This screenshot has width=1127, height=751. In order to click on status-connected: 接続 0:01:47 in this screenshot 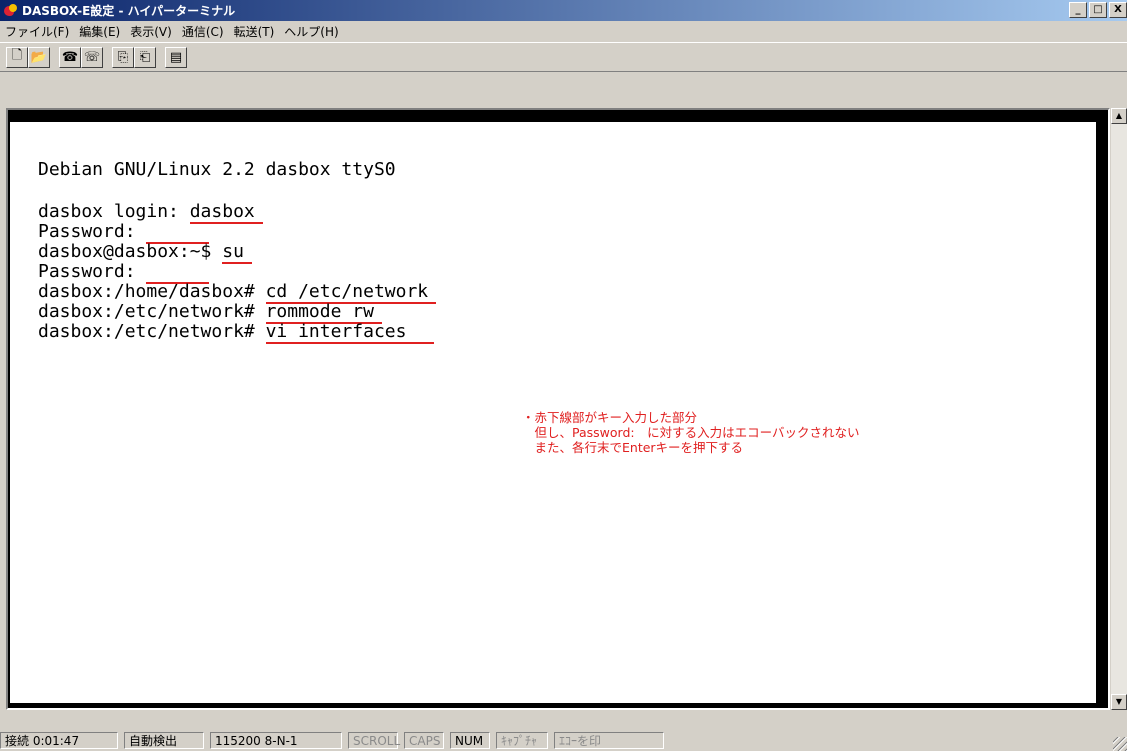, I will do `click(59, 740)`.